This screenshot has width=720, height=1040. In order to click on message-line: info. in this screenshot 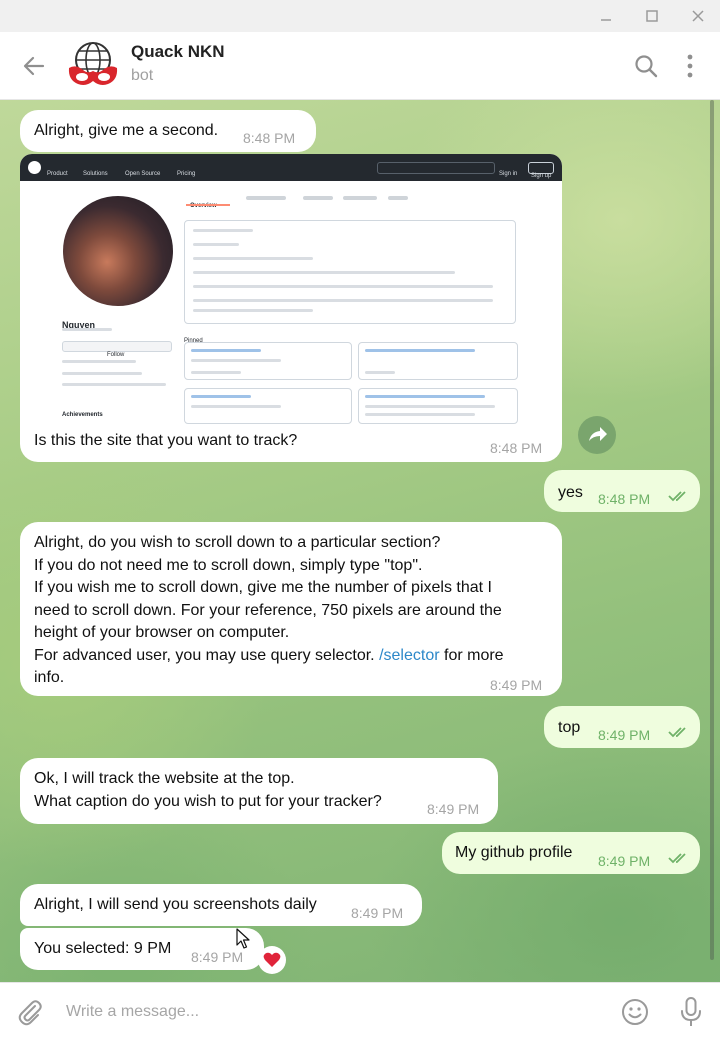, I will do `click(49, 677)`.